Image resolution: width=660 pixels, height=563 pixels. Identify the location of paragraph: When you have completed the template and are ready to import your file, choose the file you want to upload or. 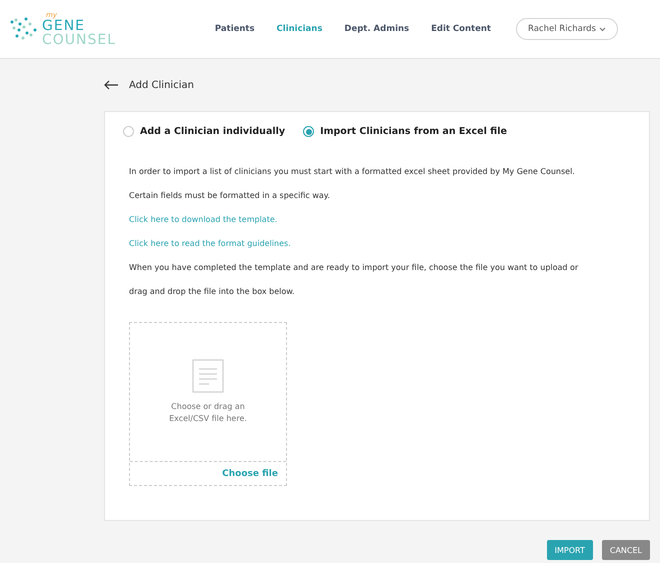
(354, 268).